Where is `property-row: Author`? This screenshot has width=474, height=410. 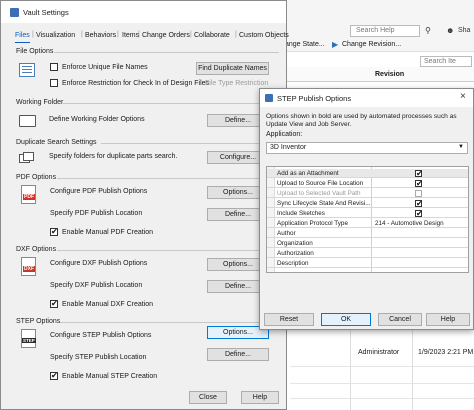
property-row: Author is located at coordinates (367, 233).